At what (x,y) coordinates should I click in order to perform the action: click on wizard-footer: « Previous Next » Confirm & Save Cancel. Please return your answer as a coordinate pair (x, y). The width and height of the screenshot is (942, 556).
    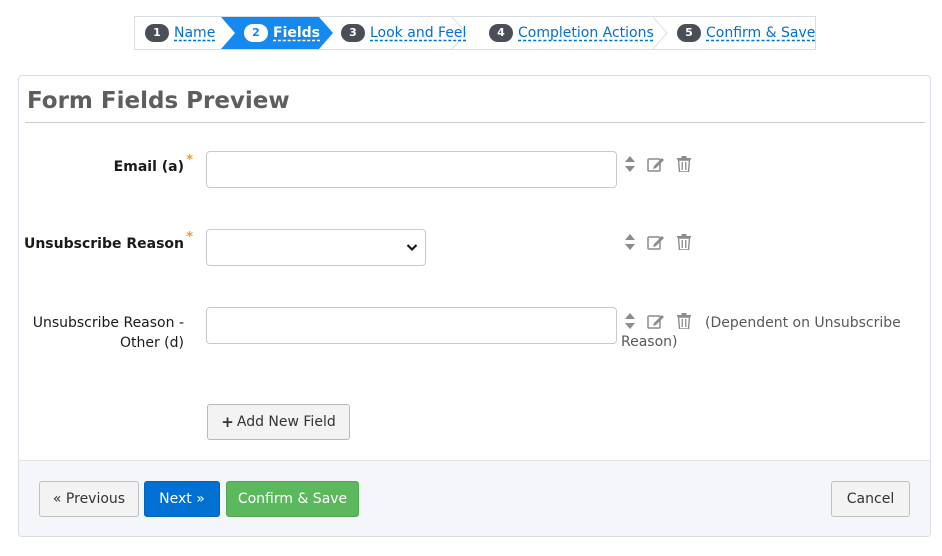
    Looking at the image, I should click on (474, 498).